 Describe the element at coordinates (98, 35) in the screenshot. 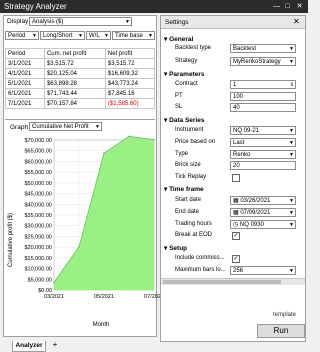

I see `win-loss-select: W/L ▼` at that location.